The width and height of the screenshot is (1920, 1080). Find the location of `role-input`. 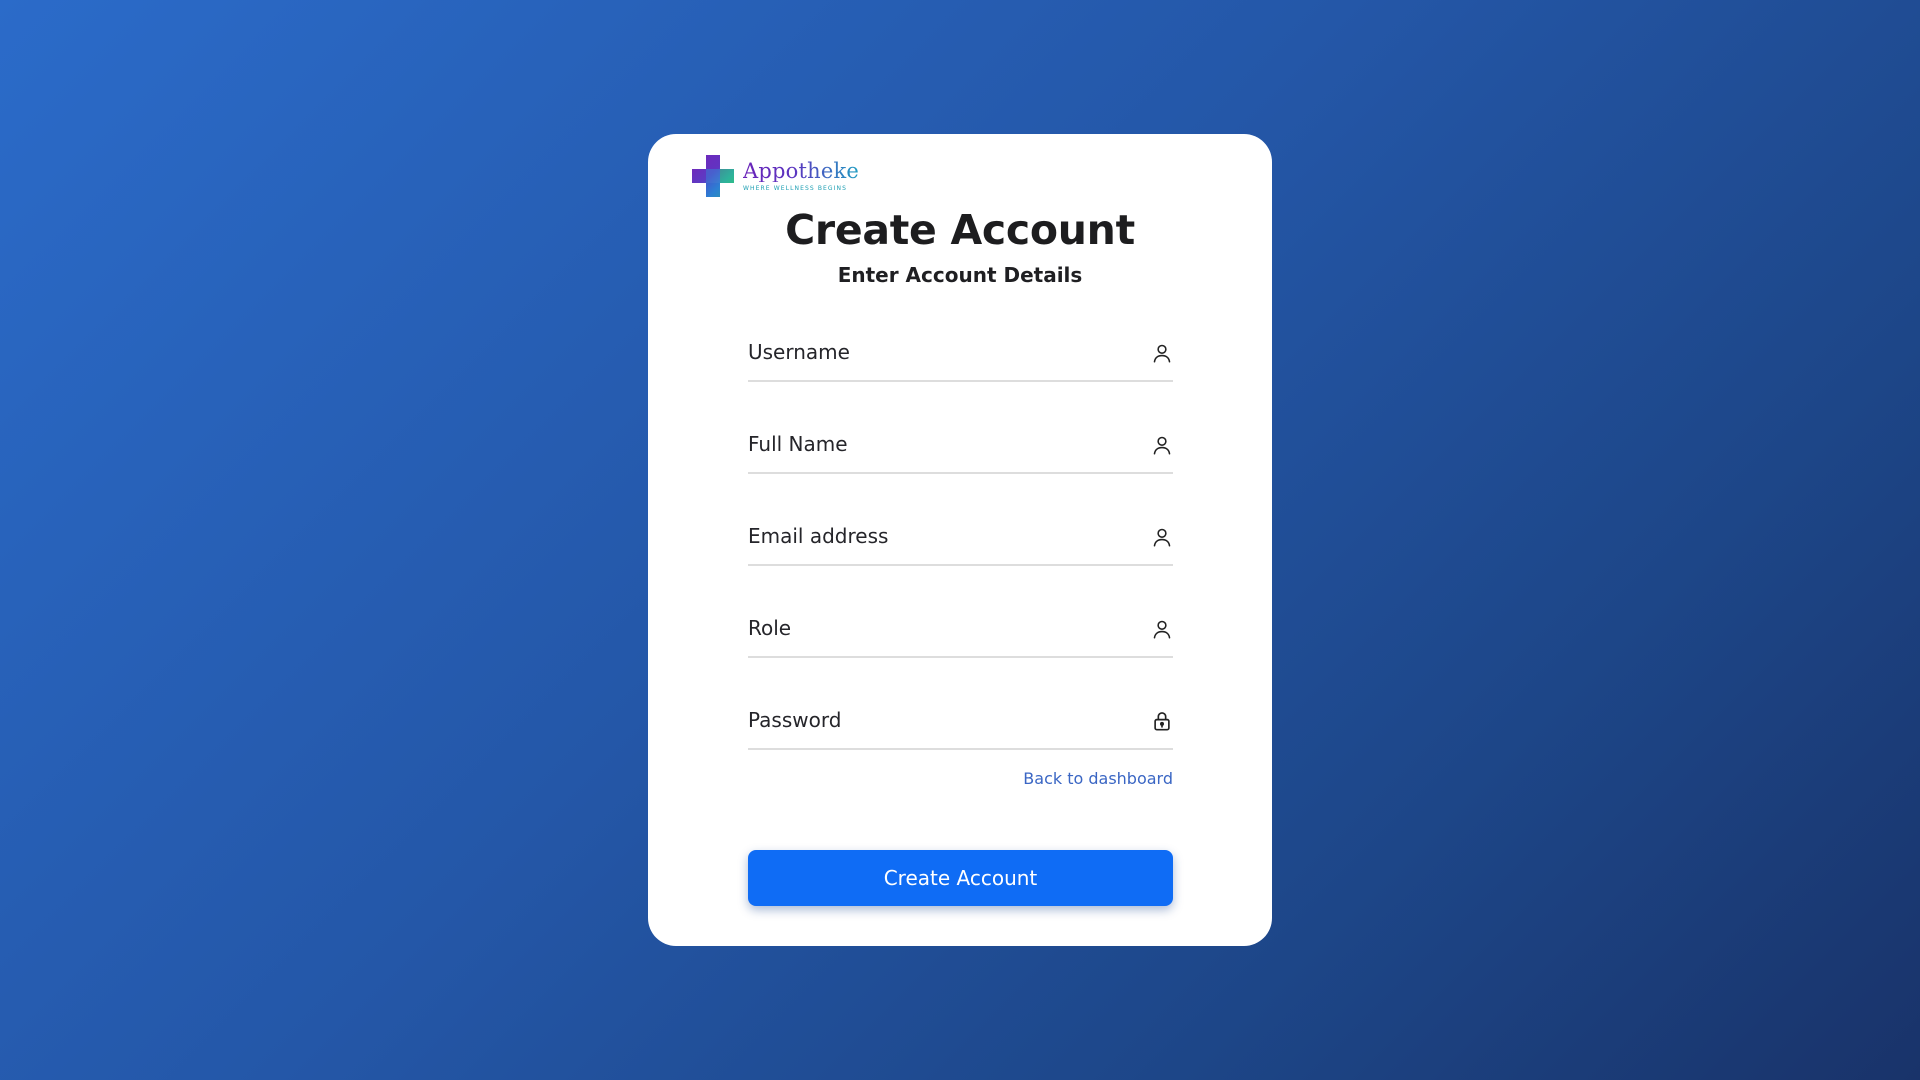

role-input is located at coordinates (938, 628).